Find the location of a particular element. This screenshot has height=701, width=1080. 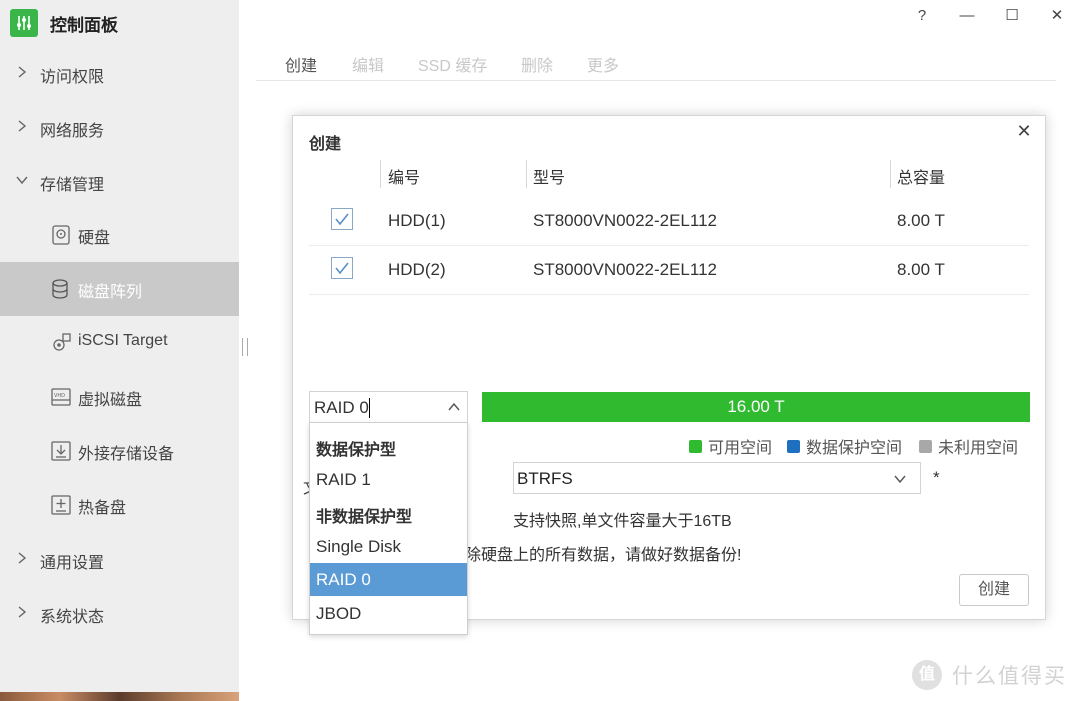

dialog-title: 创建 is located at coordinates (325, 144).